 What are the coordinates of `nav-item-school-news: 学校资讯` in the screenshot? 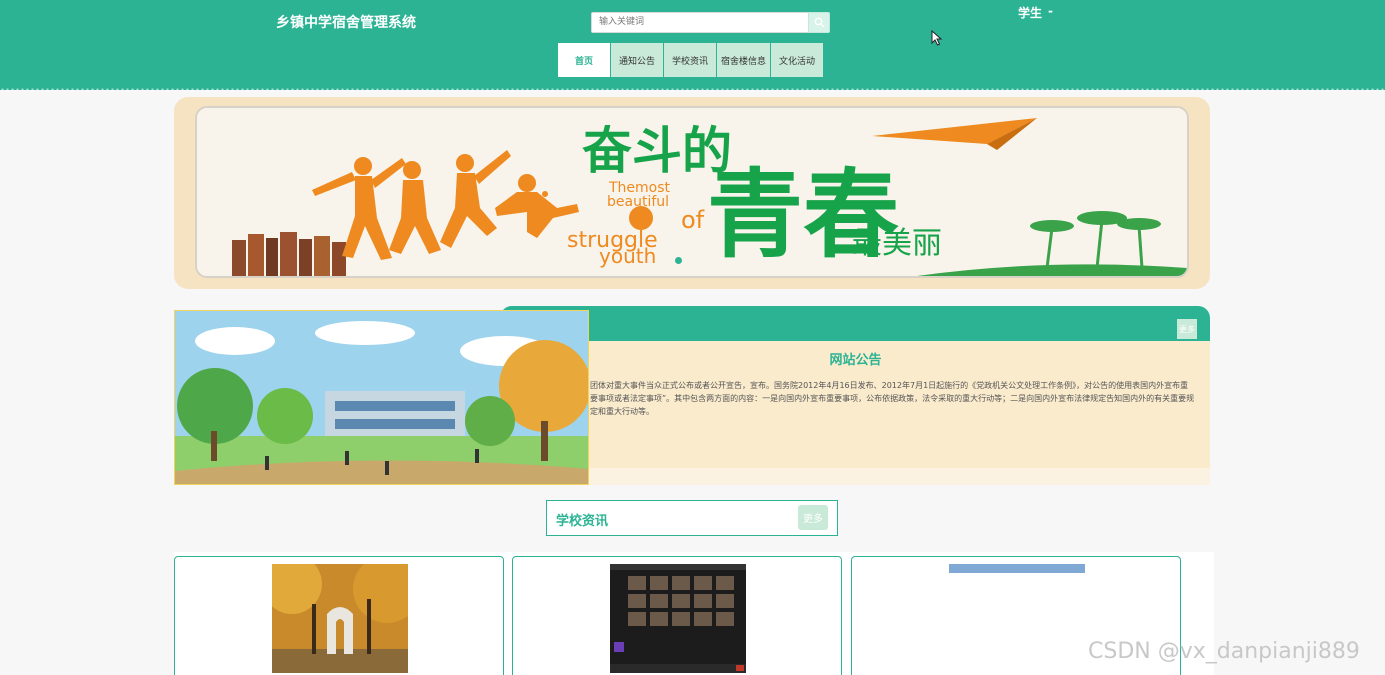 It's located at (690, 60).